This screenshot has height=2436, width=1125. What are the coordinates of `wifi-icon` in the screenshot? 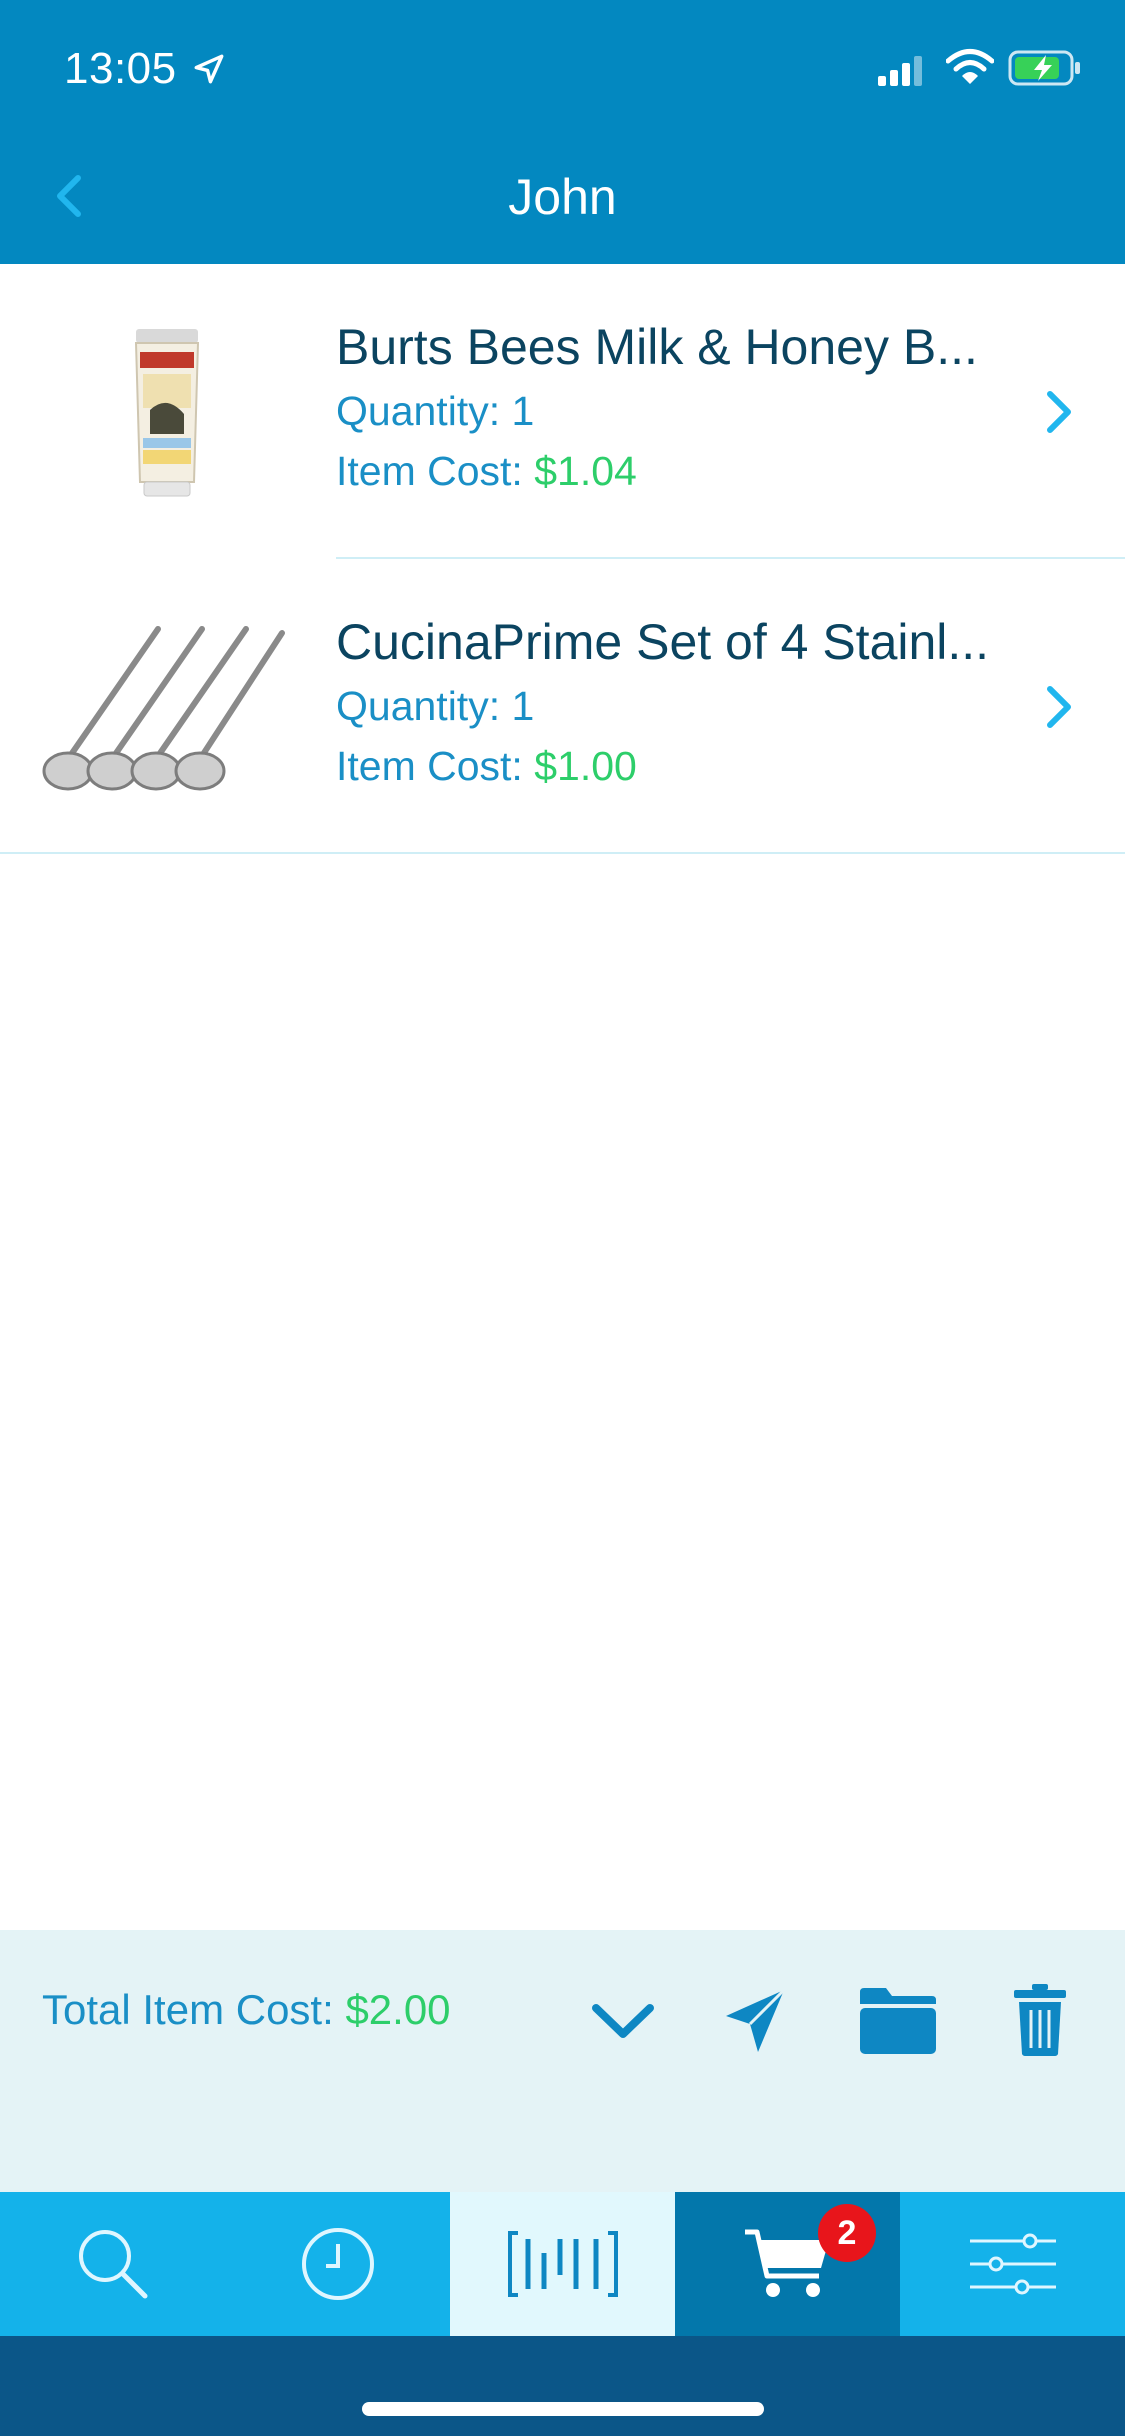 It's located at (970, 66).